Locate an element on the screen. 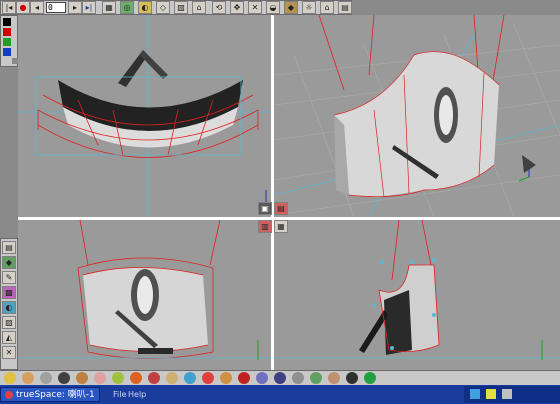 This screenshot has height=404, width=560. tool-8-icon: ☼ is located at coordinates (309, 7).